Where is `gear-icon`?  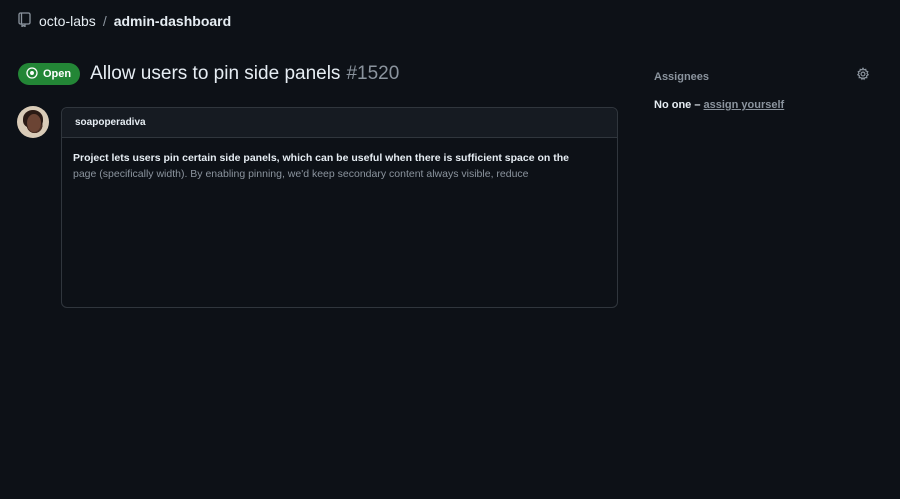 gear-icon is located at coordinates (864, 76).